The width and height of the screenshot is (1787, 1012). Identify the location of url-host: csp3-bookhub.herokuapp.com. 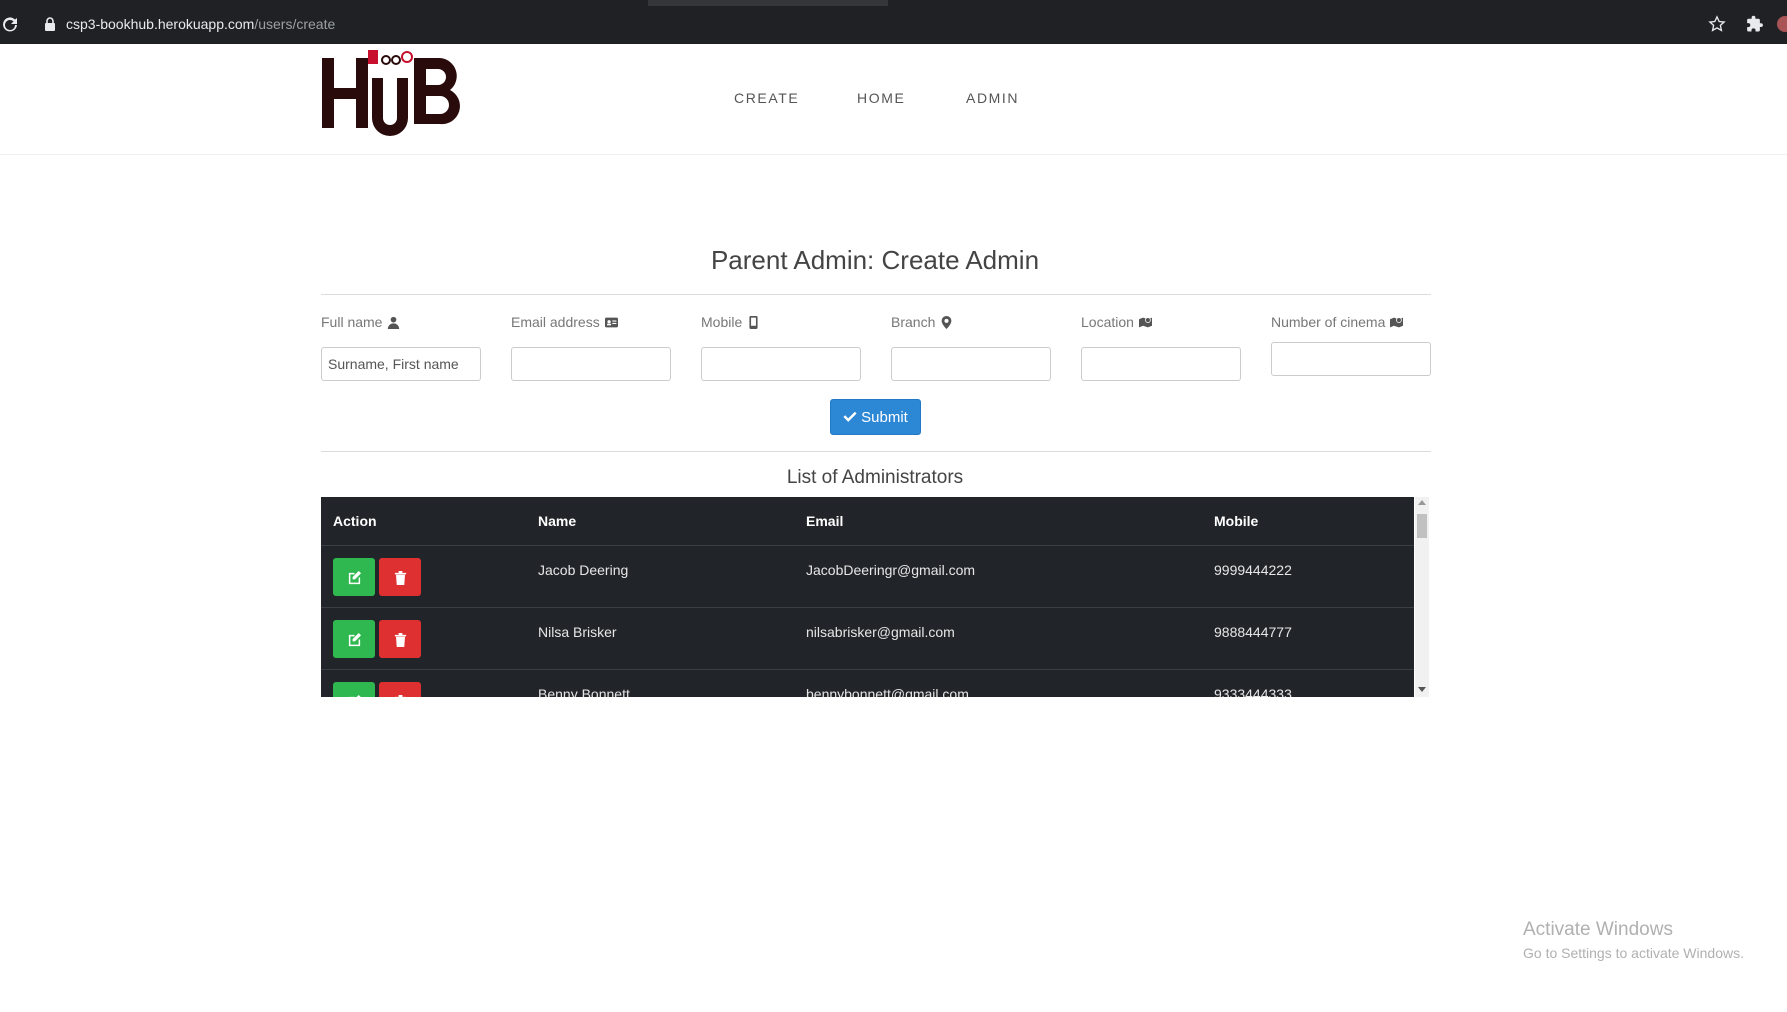
(160, 24).